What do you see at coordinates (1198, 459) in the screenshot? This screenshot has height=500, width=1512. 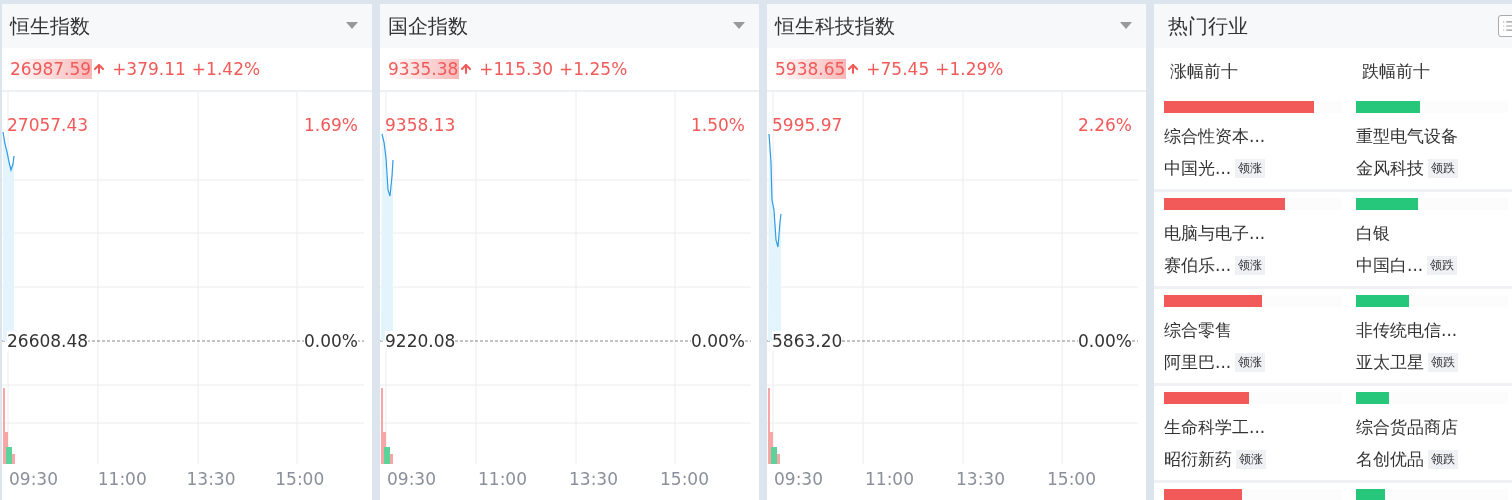 I see `leading-stock: 昭衍新药` at bounding box center [1198, 459].